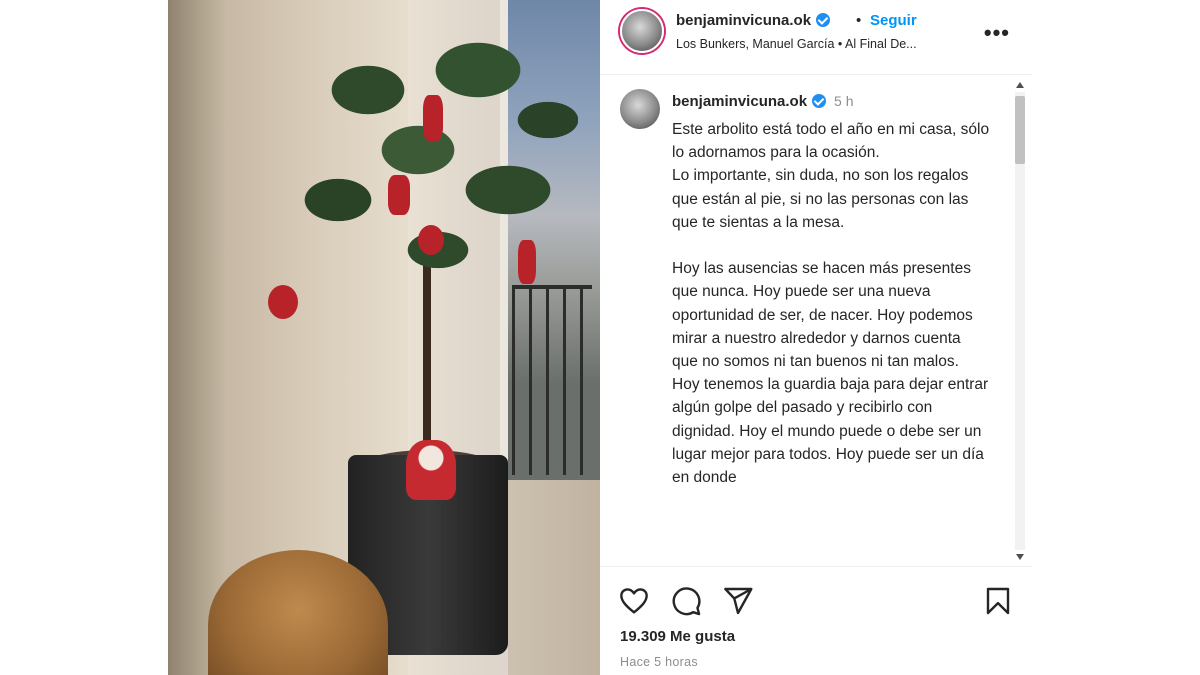 The image size is (1200, 675). Describe the element at coordinates (686, 601) in the screenshot. I see `comment-icon` at that location.